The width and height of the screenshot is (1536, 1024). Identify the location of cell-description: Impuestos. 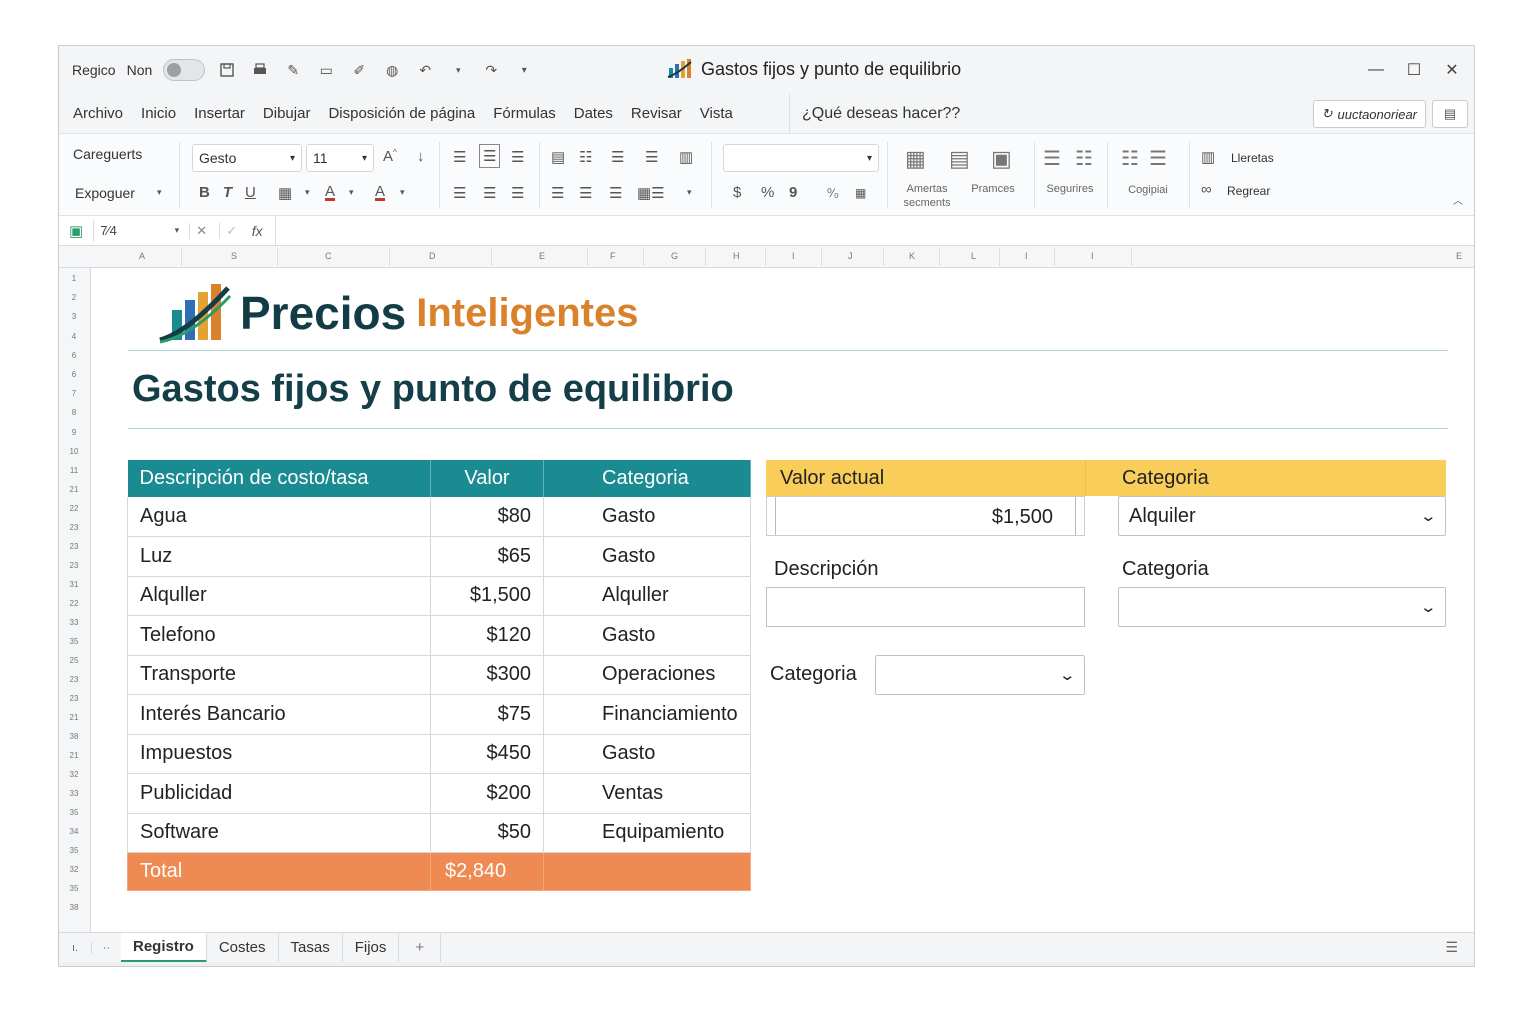
(279, 754).